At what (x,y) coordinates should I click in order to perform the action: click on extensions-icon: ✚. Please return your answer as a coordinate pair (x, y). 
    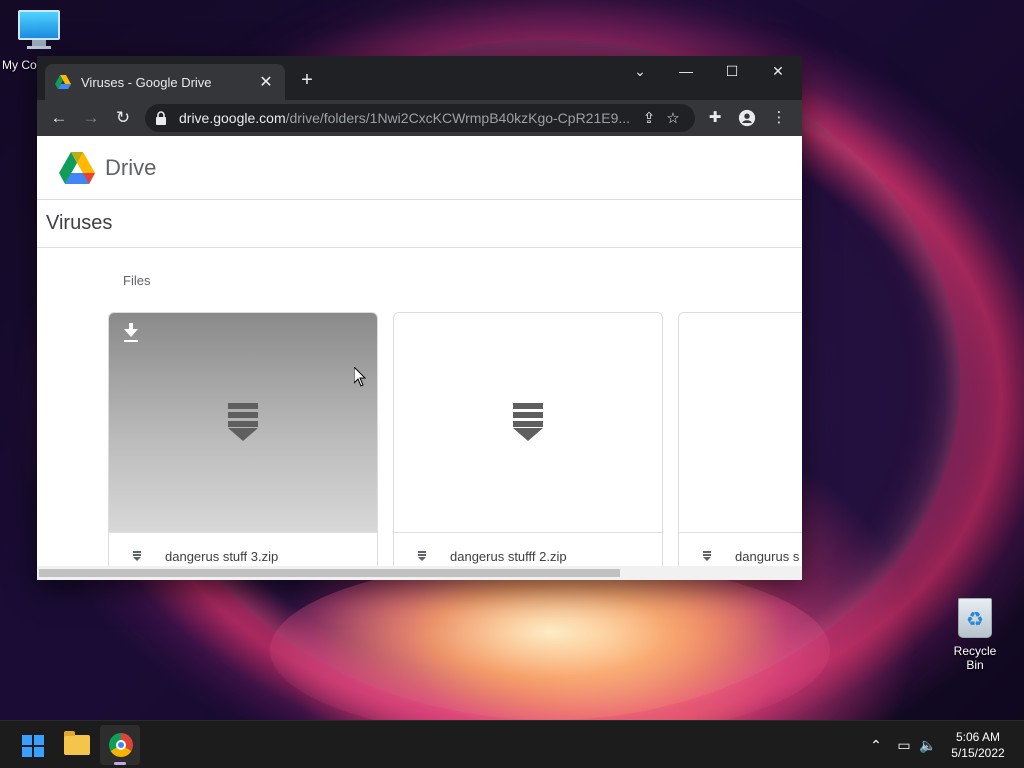
    Looking at the image, I should click on (715, 118).